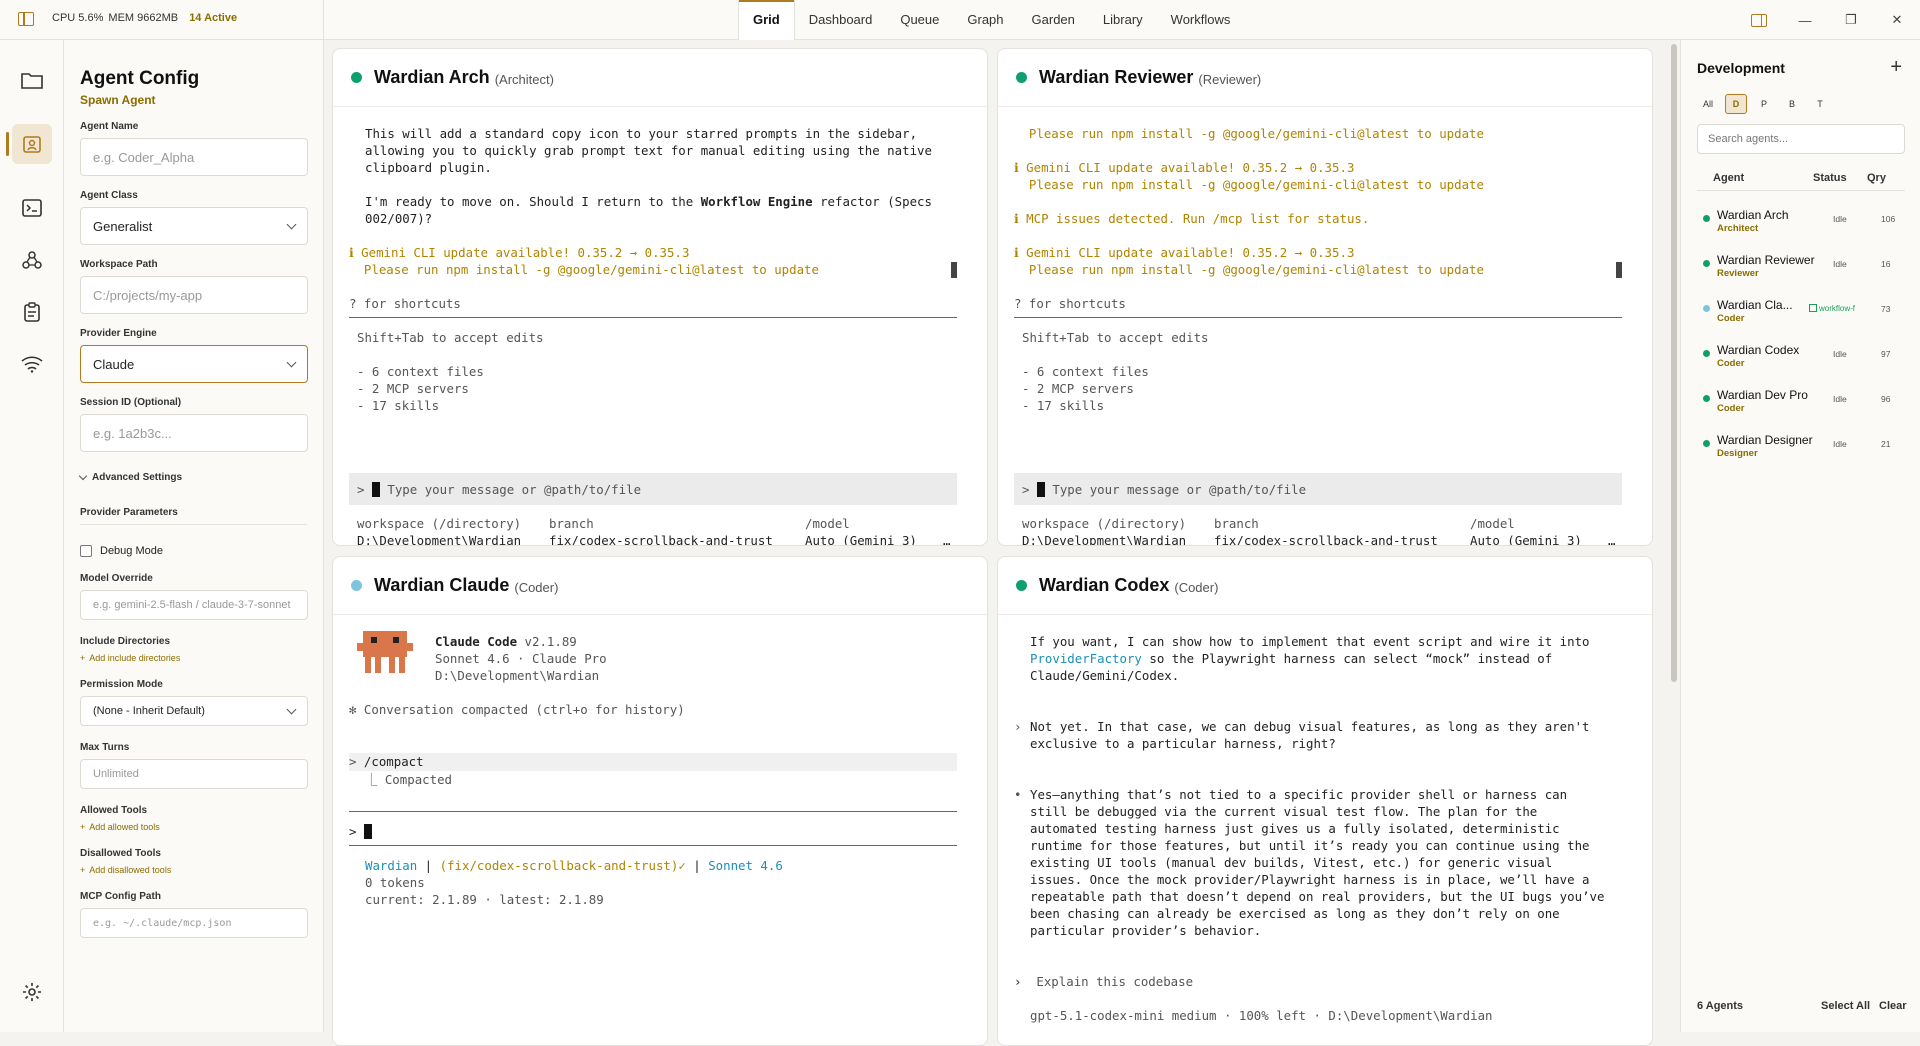 Image resolution: width=1920 pixels, height=1046 pixels. What do you see at coordinates (1896, 67) in the screenshot?
I see `add-agent-icon: +` at bounding box center [1896, 67].